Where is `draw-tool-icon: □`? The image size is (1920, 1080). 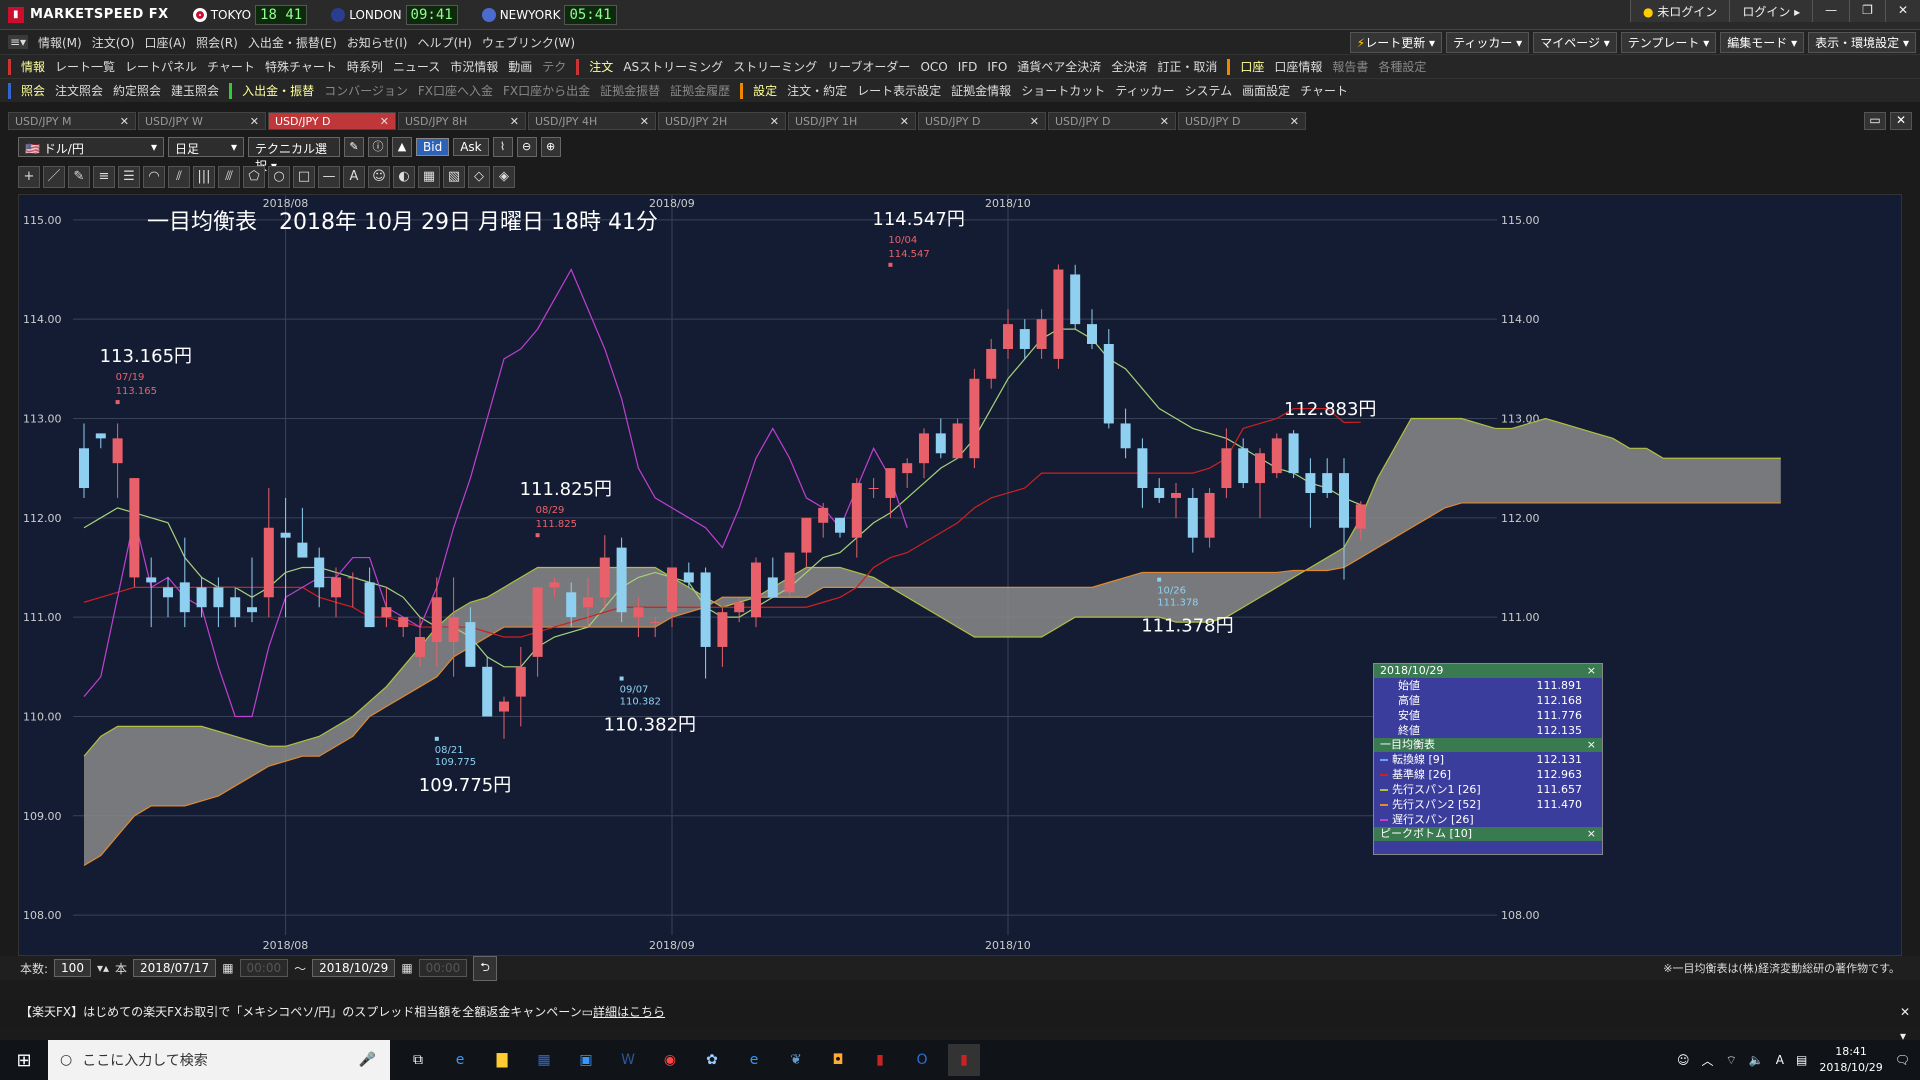
draw-tool-icon: □ is located at coordinates (304, 177).